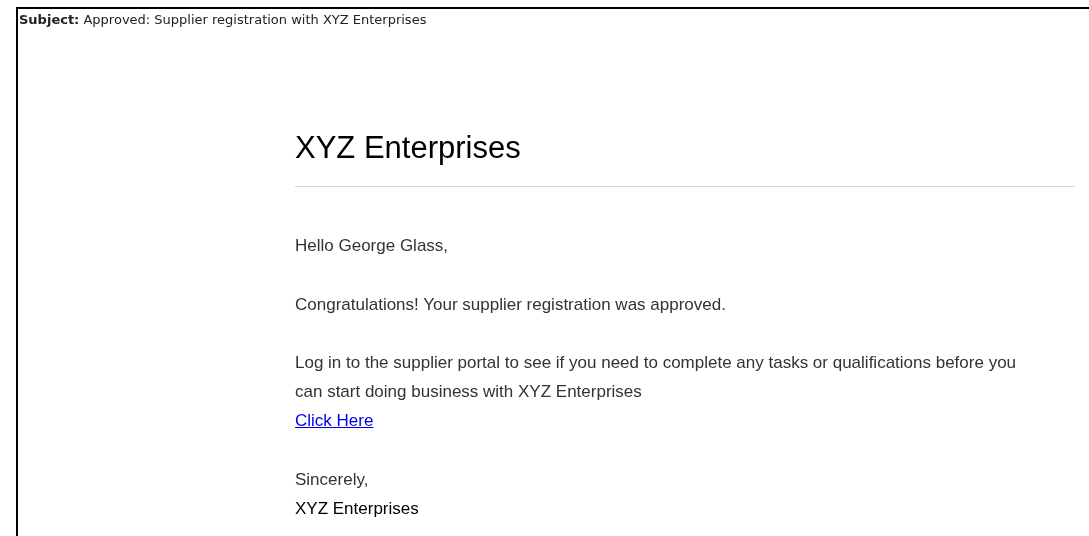 The image size is (1089, 536). Describe the element at coordinates (685, 158) in the screenshot. I see `email-heading: XYZ Enterprises` at that location.